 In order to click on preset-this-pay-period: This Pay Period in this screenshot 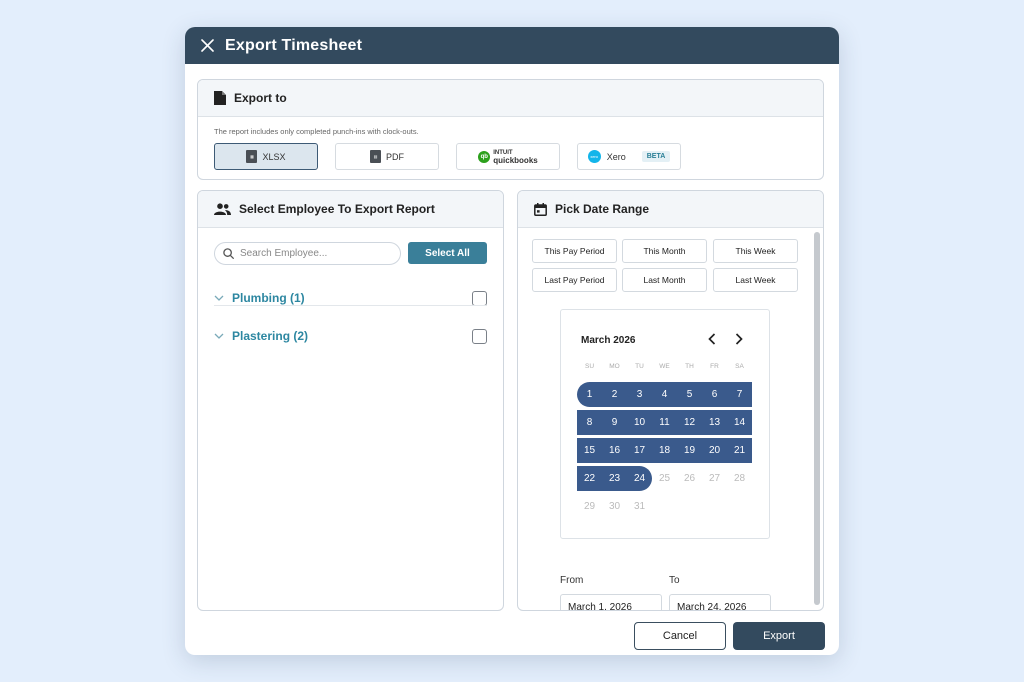, I will do `click(574, 251)`.